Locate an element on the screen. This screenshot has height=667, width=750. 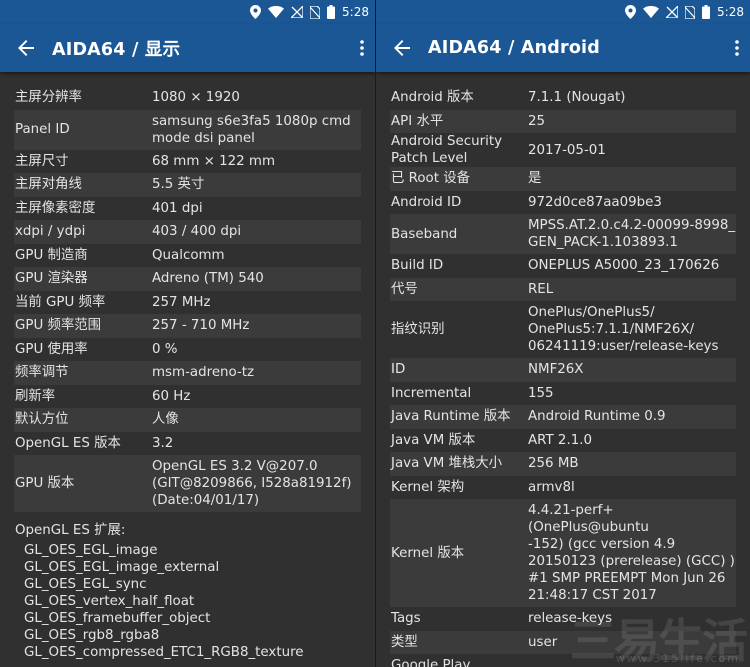
page-title: AIDA64 / Android is located at coordinates (514, 48).